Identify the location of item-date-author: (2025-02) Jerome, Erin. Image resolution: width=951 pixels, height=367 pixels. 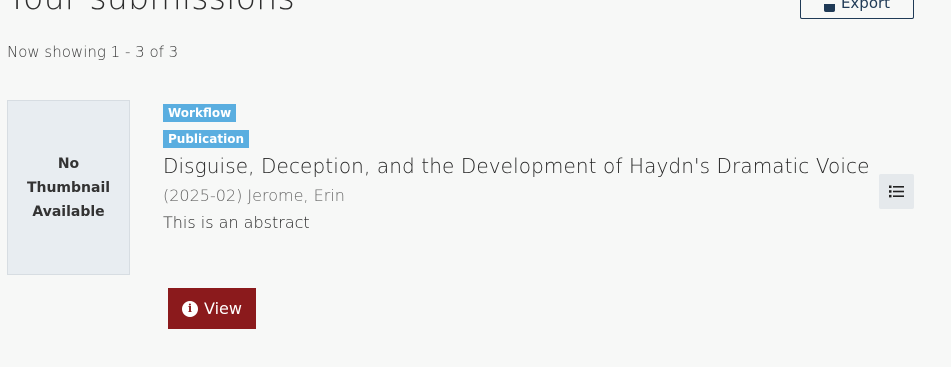
(254, 195).